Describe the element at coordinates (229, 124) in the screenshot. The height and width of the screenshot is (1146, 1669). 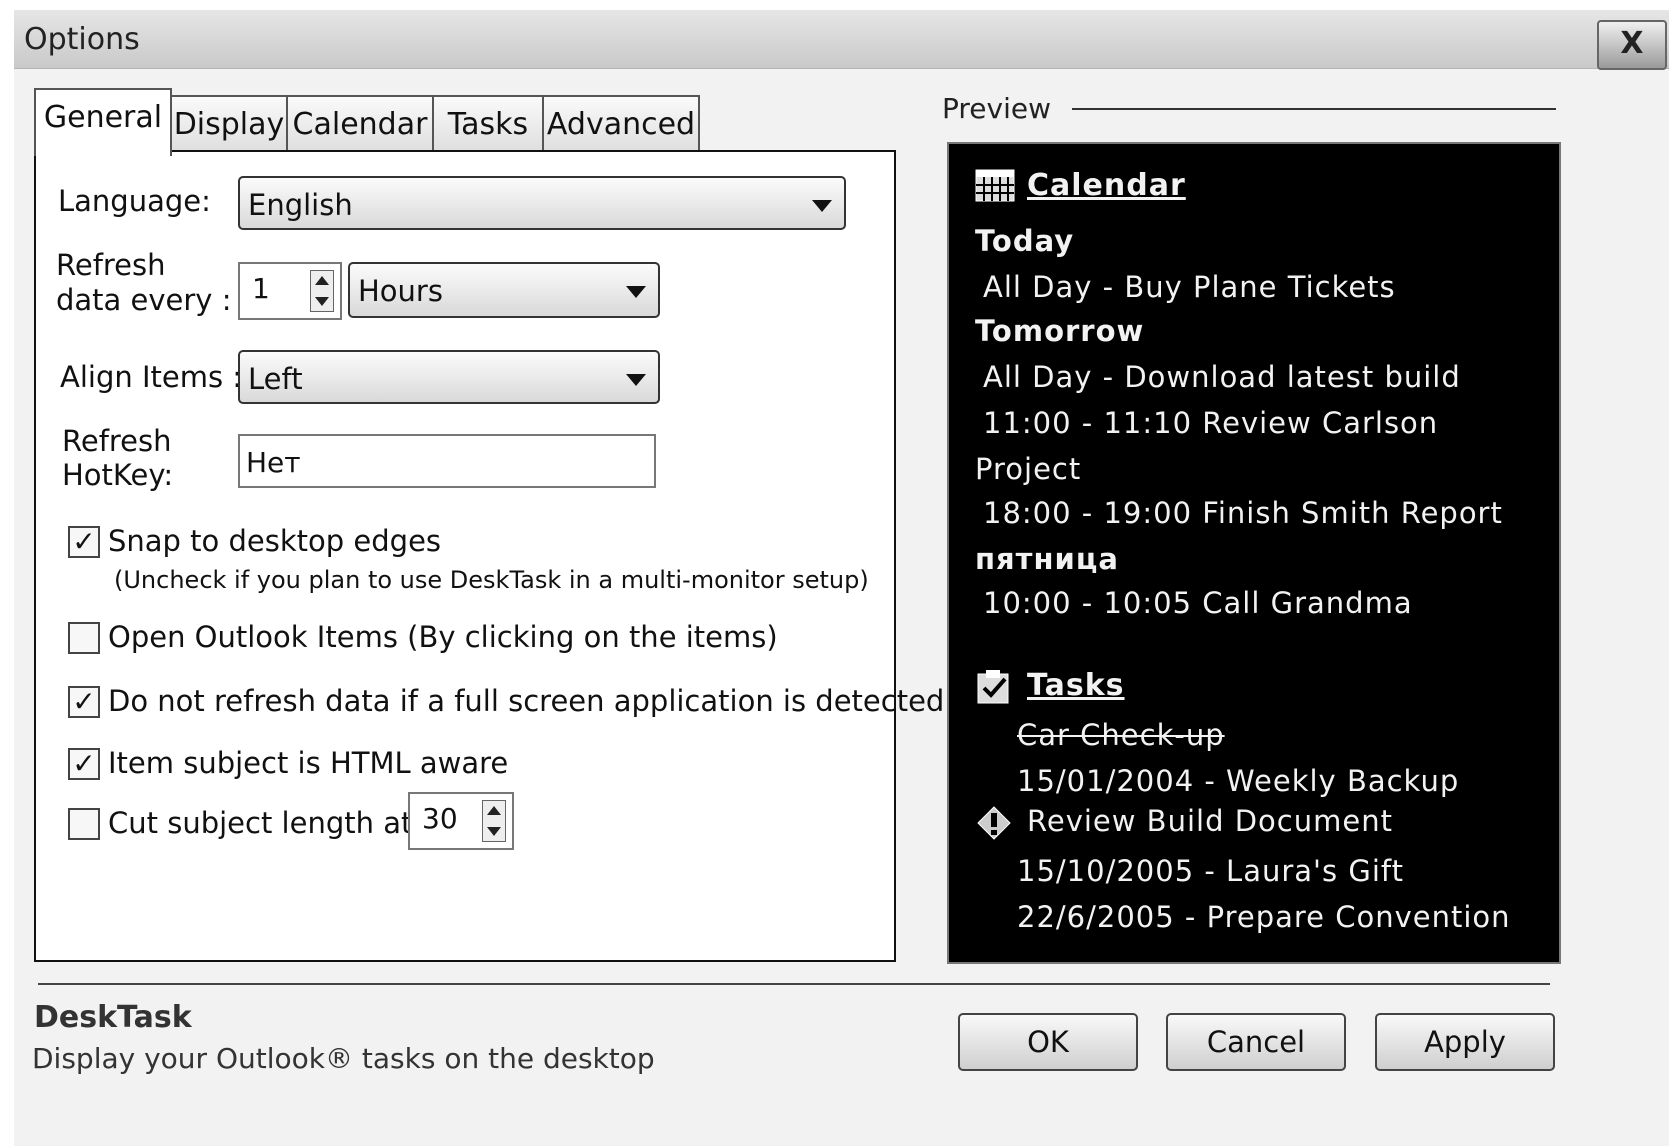
I see `tab-display: Display` at that location.